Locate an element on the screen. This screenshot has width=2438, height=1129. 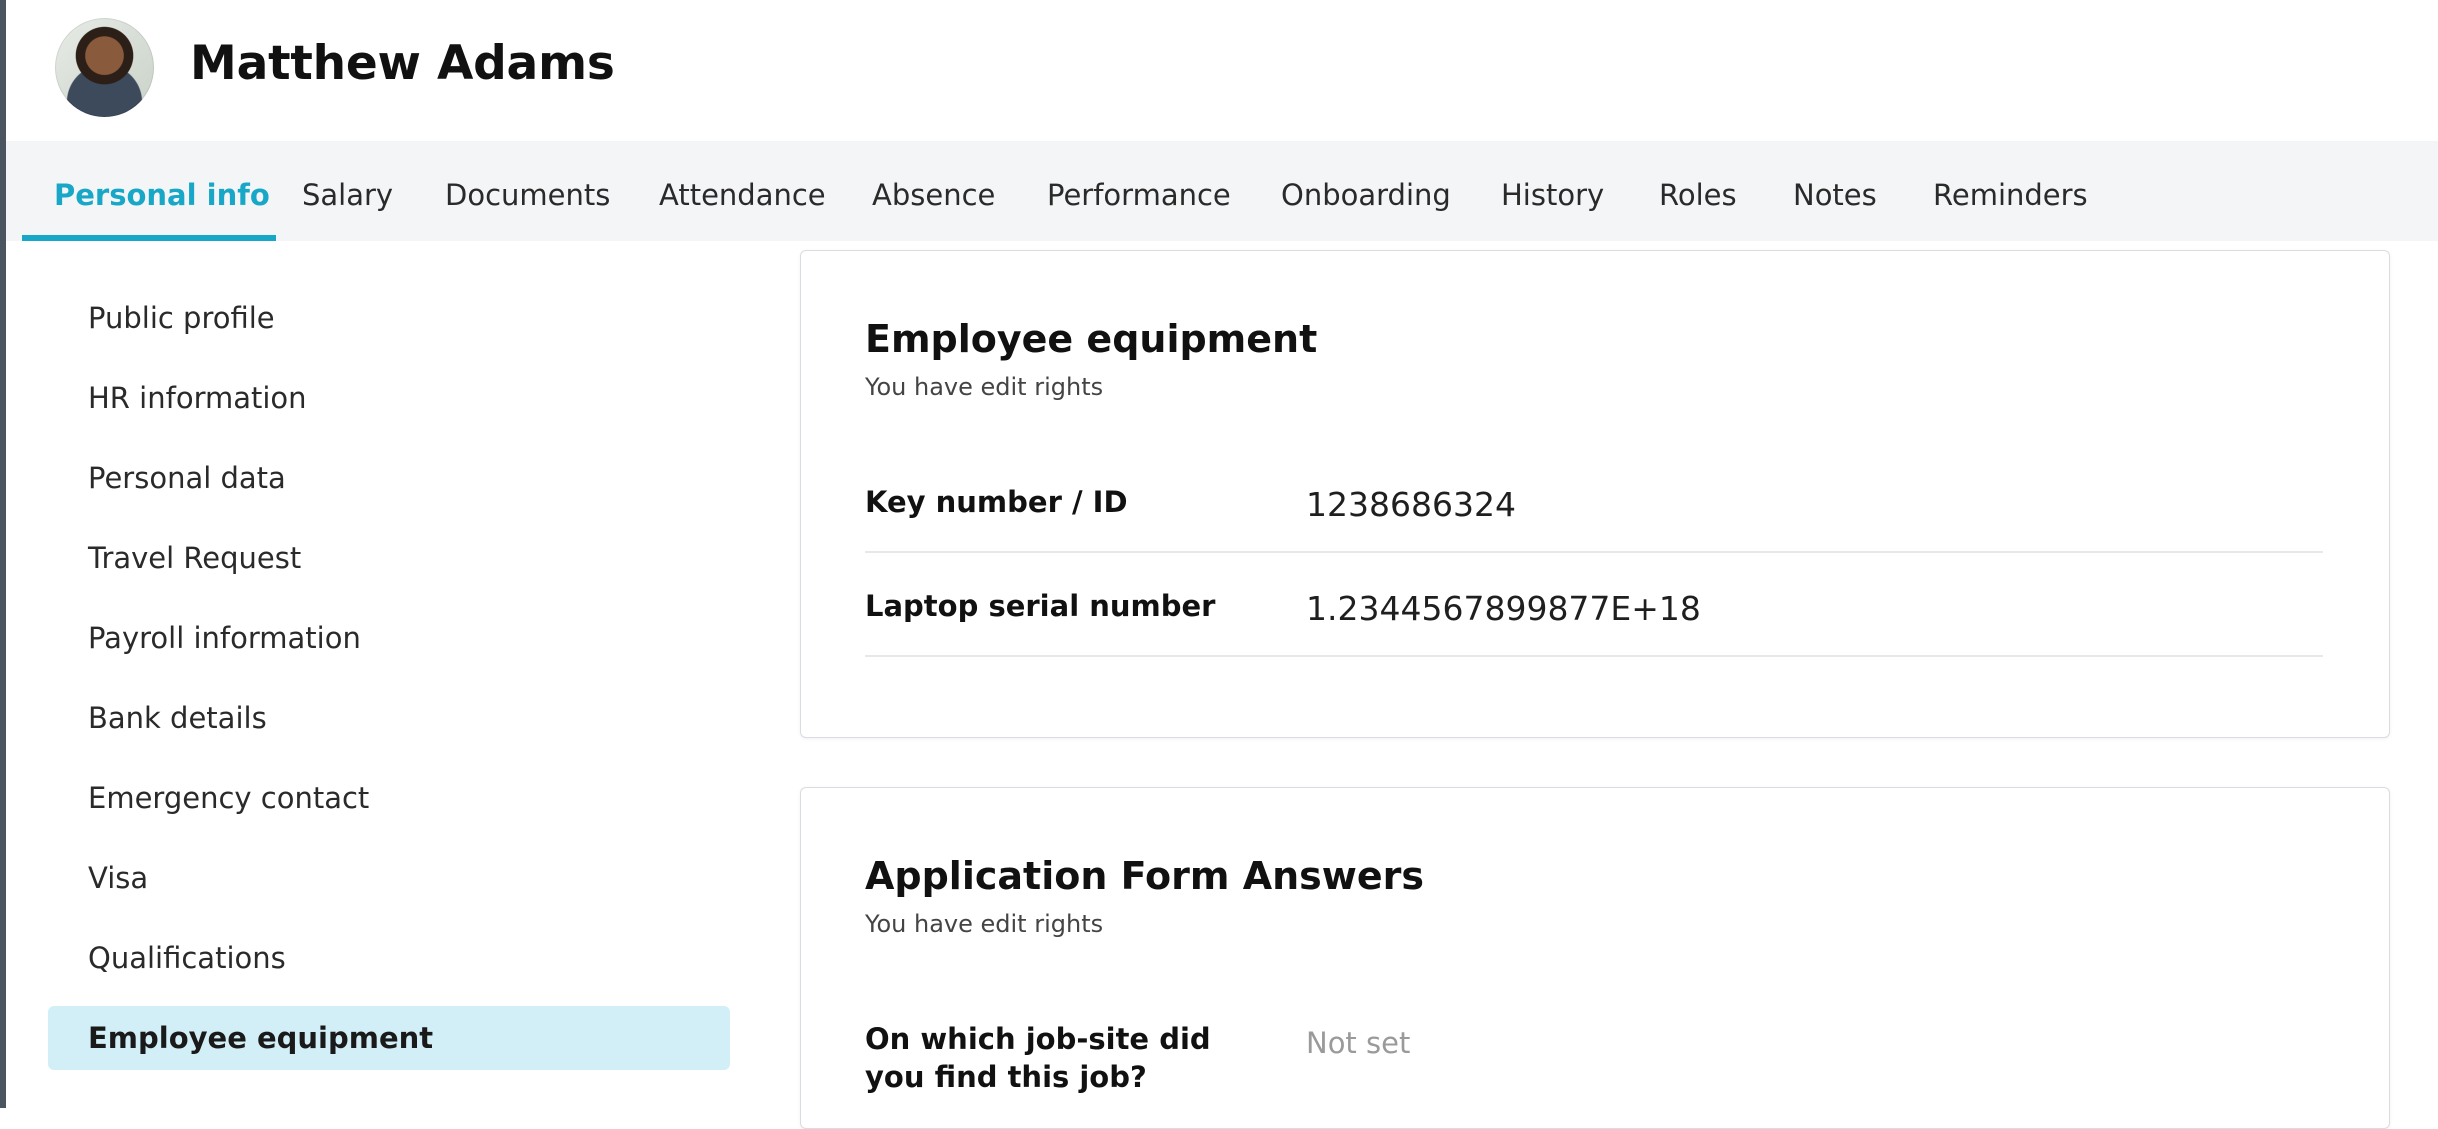
card-title: Application Form Answers is located at coordinates (1145, 876).